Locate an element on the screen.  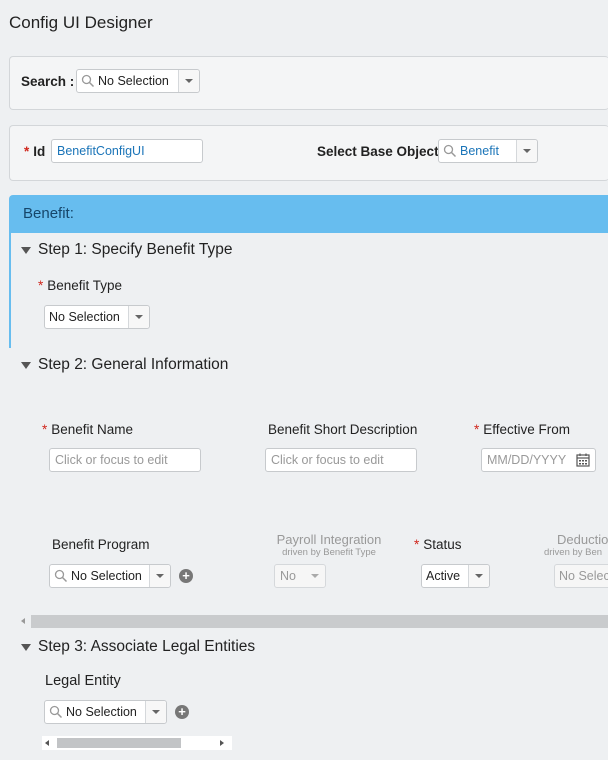
status-select: Active is located at coordinates (455, 576).